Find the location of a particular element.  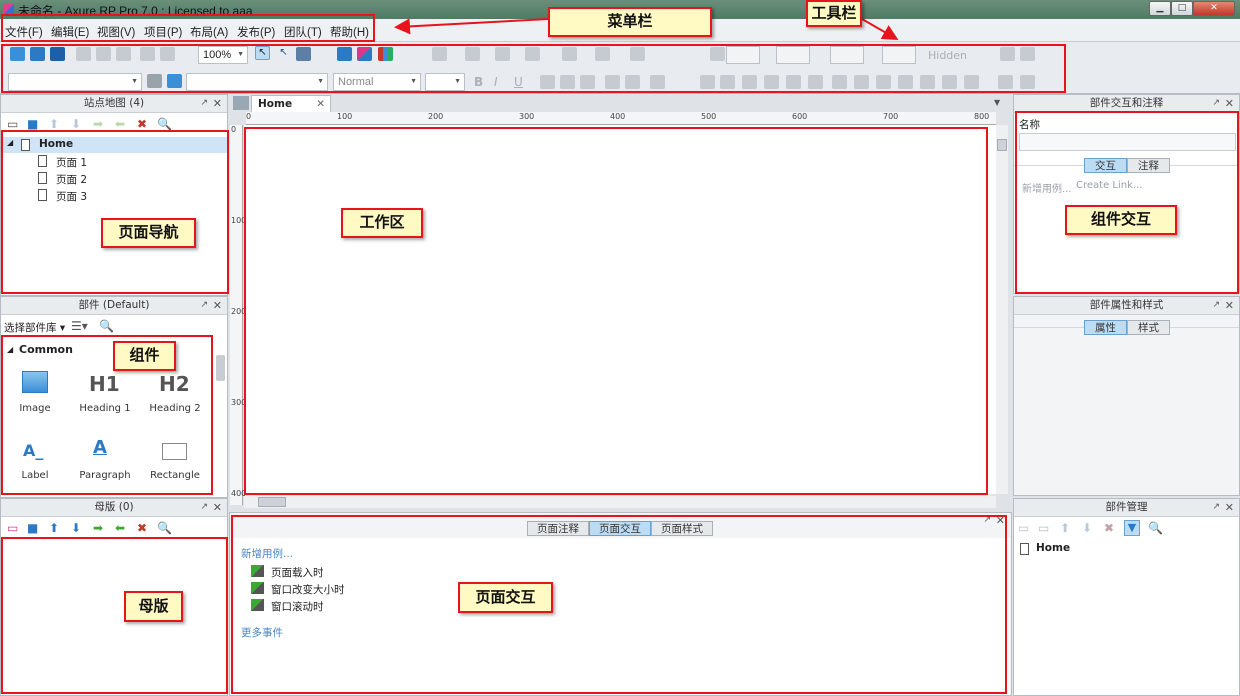

copy-icon: ▭ is located at coordinates (1043, 528).